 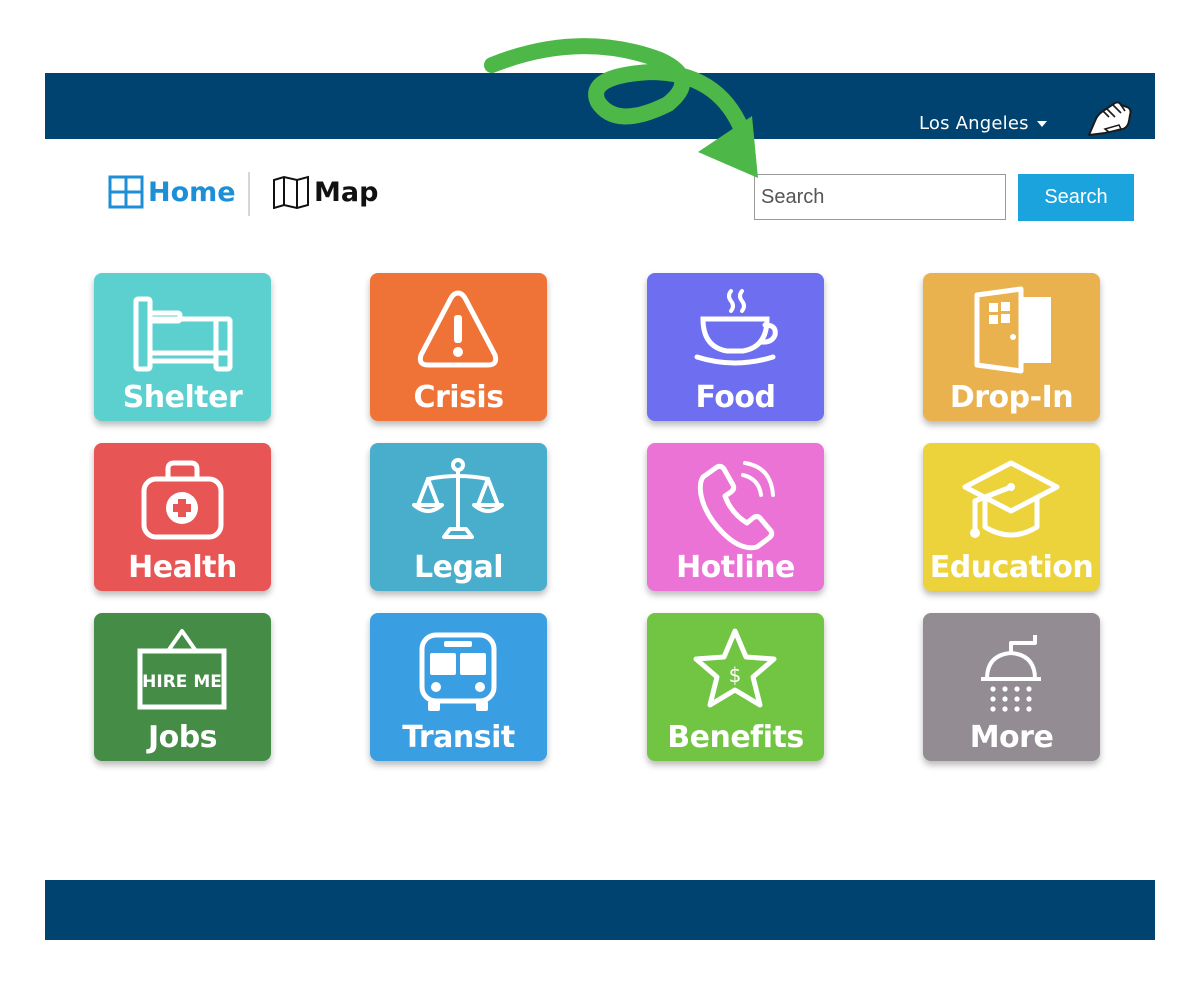 I want to click on phone-icon, so click(x=736, y=506).